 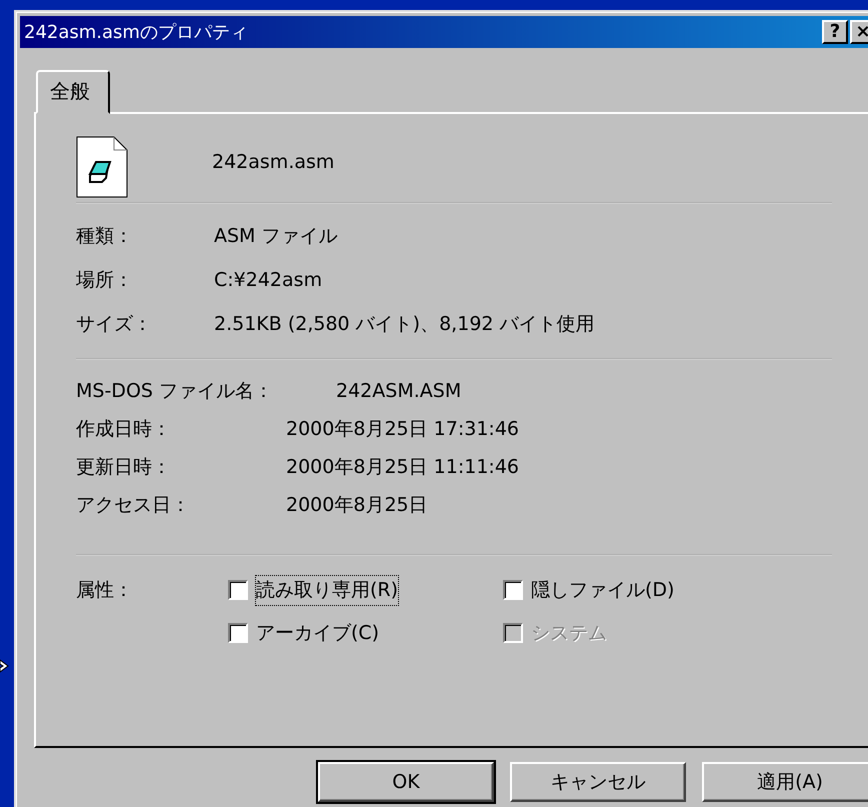 I want to click on file-name: 242asm.asm, so click(x=273, y=162).